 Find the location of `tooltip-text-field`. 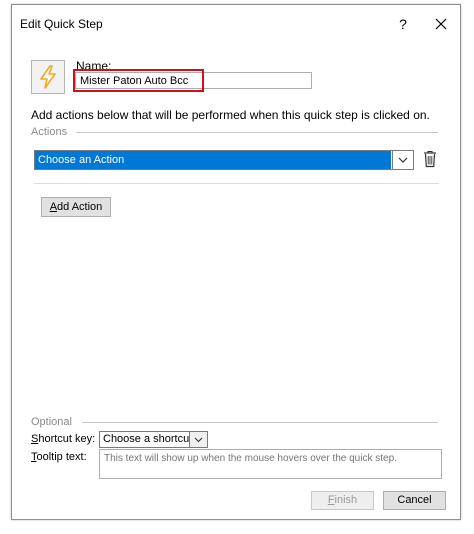

tooltip-text-field is located at coordinates (270, 464).